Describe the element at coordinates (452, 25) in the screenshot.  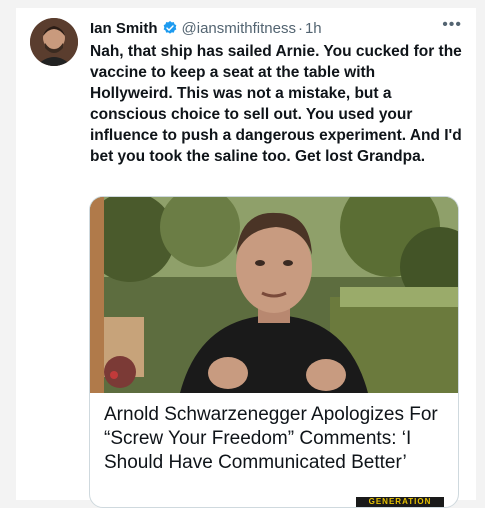
I see `more-horizontal-icon: •••` at that location.